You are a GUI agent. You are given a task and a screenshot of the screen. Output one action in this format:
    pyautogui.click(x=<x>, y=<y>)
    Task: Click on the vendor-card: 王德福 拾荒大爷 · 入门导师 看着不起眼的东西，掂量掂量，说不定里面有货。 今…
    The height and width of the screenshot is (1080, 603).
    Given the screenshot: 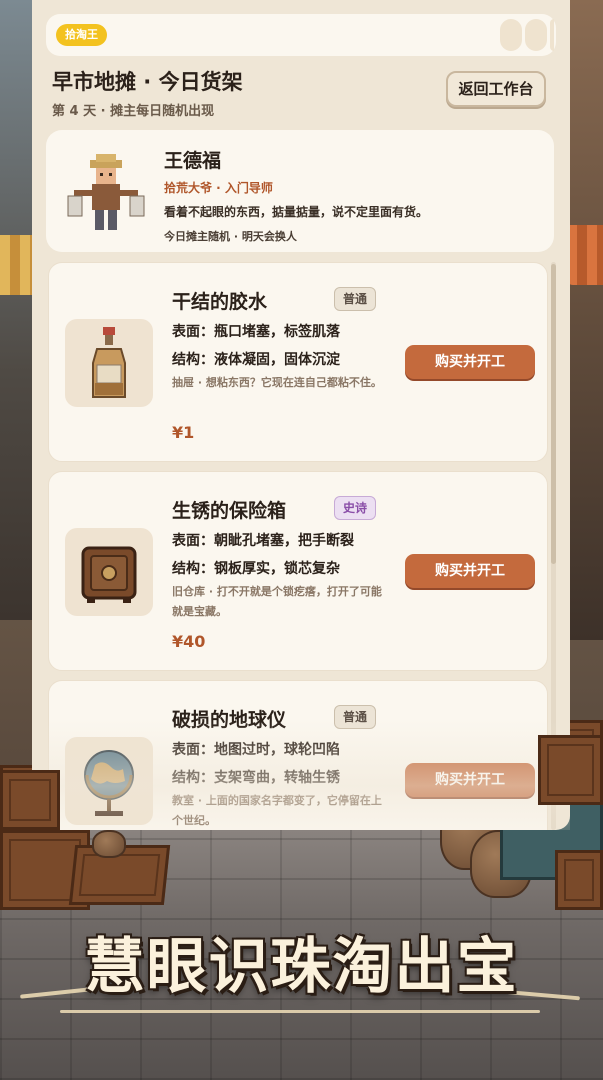 What is the action you would take?
    pyautogui.click(x=300, y=191)
    